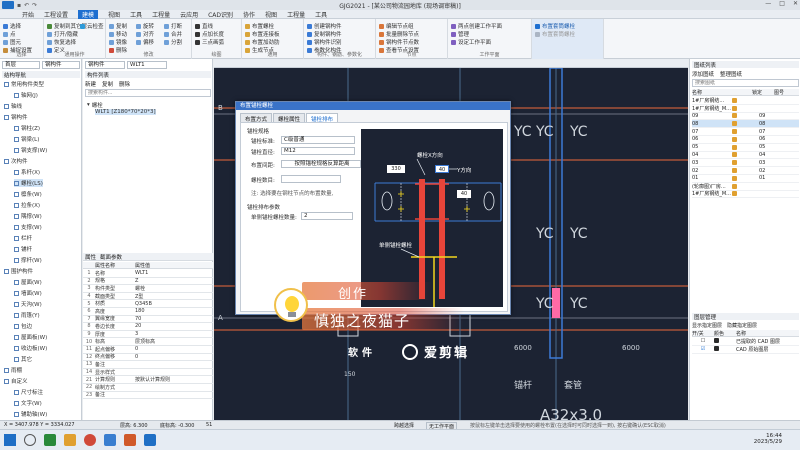 This screenshot has width=800, height=450. What do you see at coordinates (396, 26) in the screenshot?
I see `edit-node-group-button: 编辑节点组` at bounding box center [396, 26].